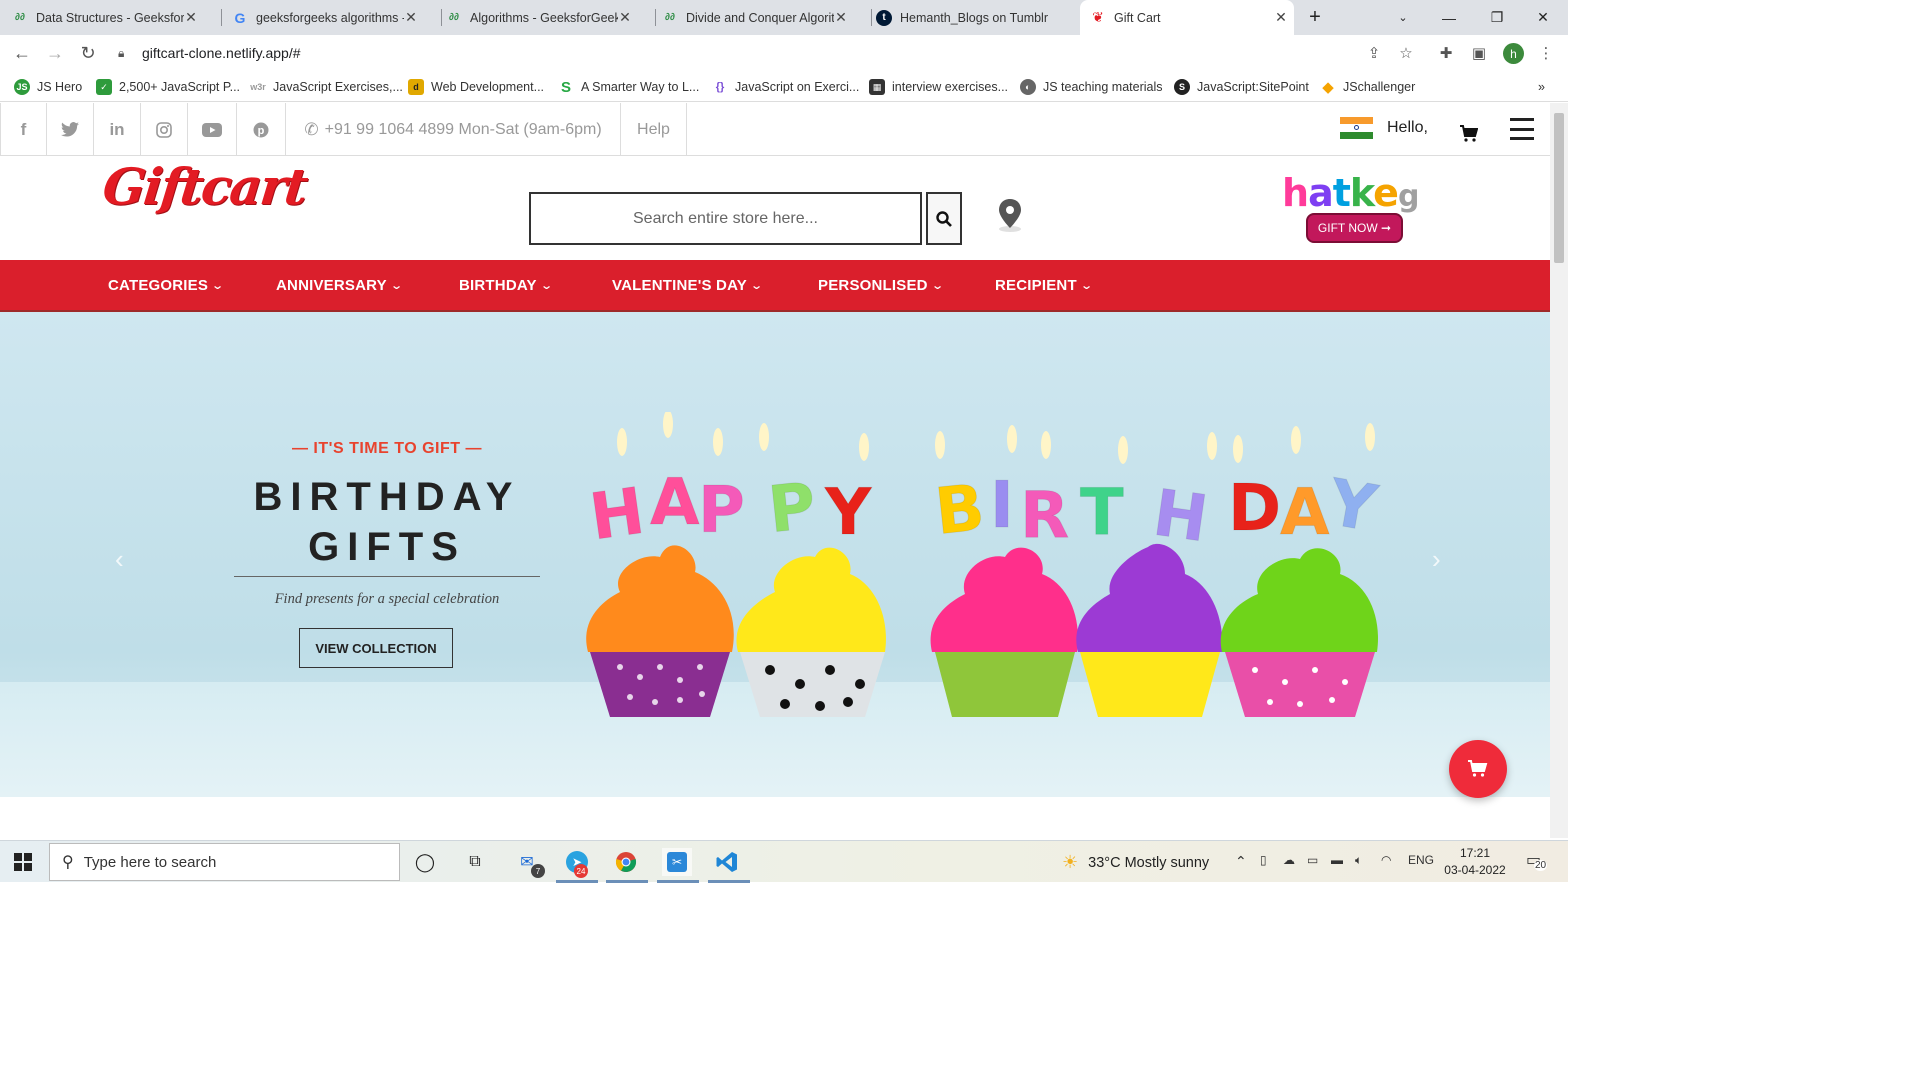  I want to click on phone-contact: ✆ +91 99 1064 4899 Mon-Sat (9am-6pm), so click(453, 129).